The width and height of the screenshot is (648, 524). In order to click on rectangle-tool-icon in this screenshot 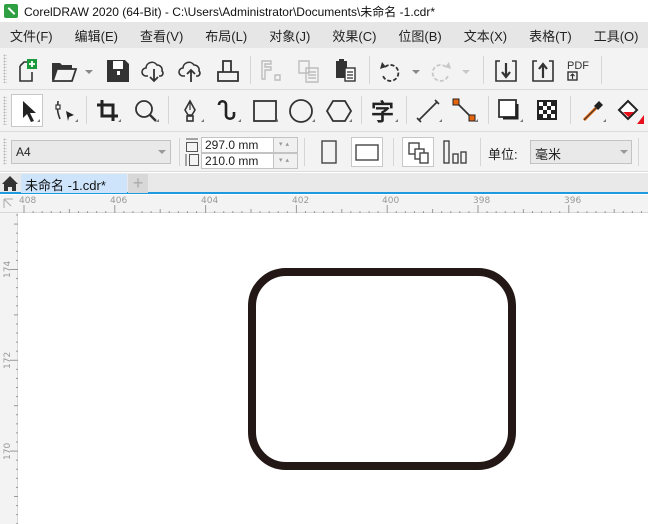, I will do `click(265, 111)`.